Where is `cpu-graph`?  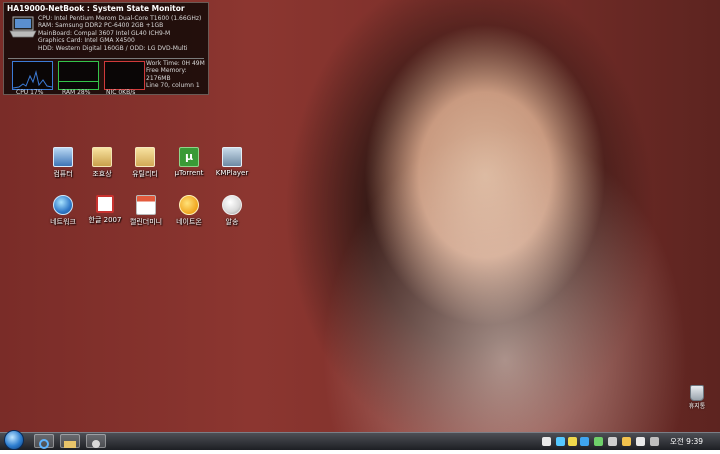
cpu-graph is located at coordinates (32, 75).